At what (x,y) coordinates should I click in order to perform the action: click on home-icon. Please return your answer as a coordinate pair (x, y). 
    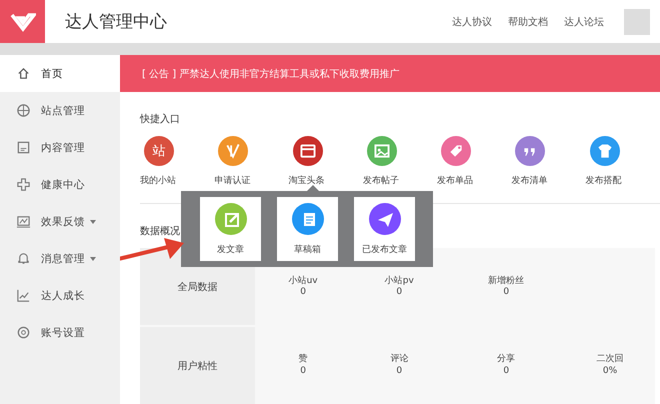
    Looking at the image, I should click on (23, 73).